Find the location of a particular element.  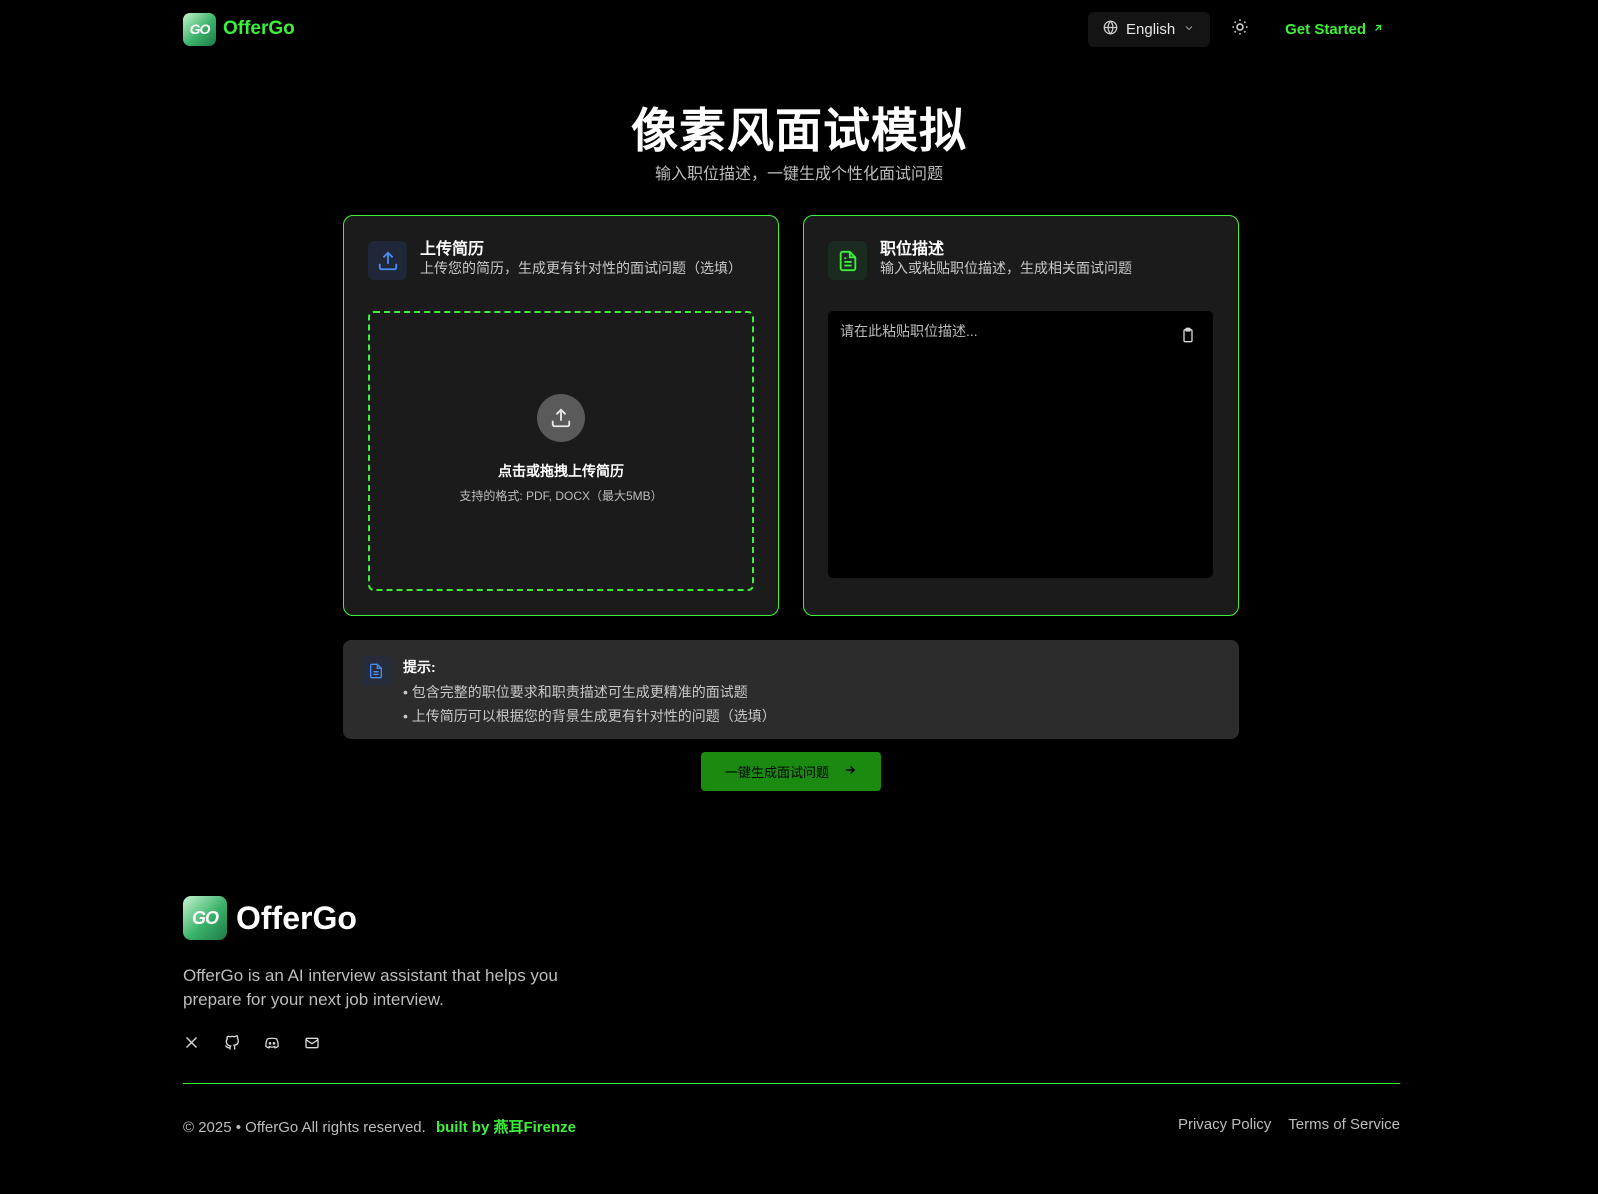

language-selector: English is located at coordinates (1149, 29).